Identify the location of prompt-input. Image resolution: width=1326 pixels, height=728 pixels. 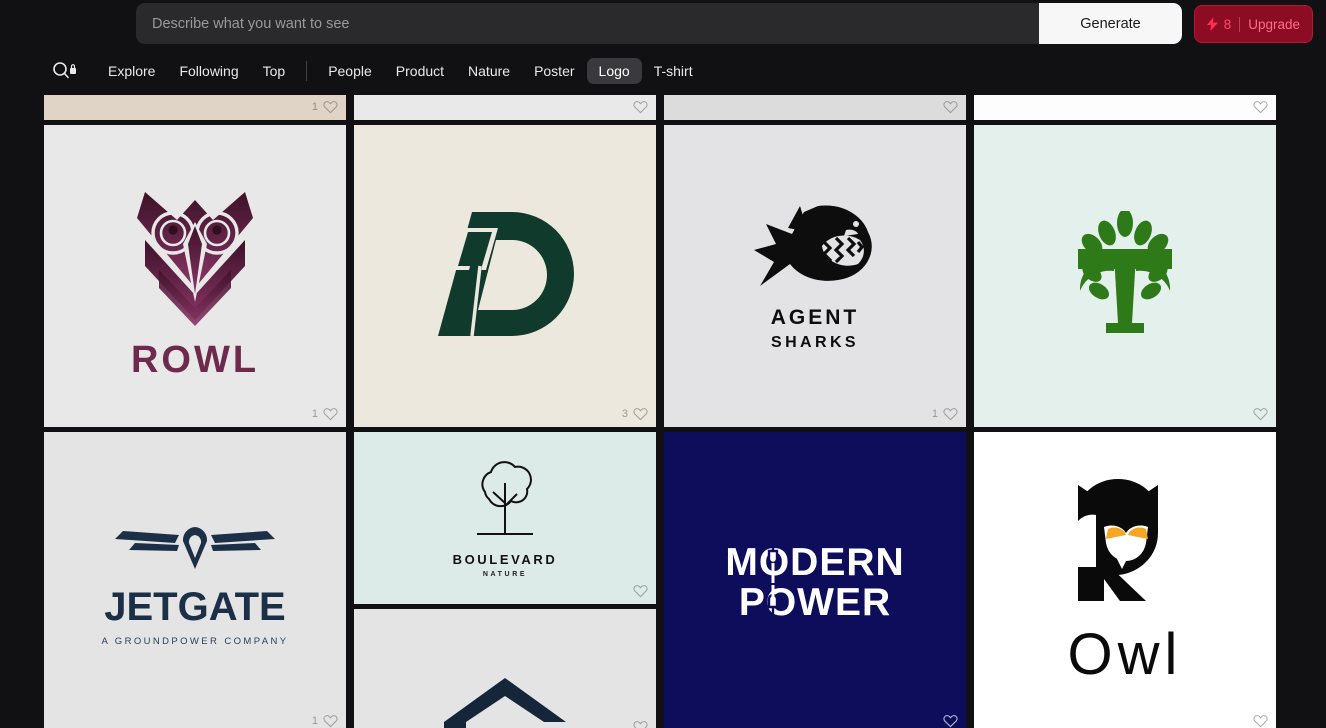
(587, 23).